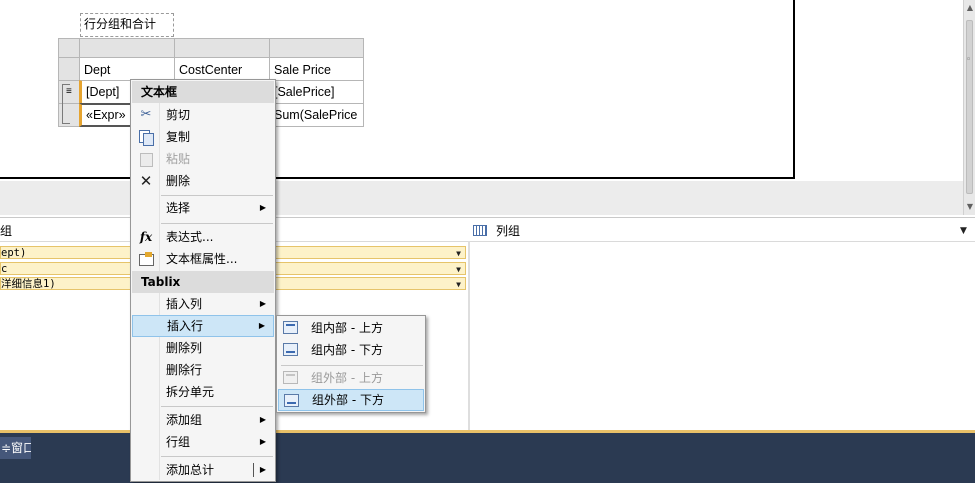  Describe the element at coordinates (178, 115) in the screenshot. I see `menu-item-label: 剪切` at that location.